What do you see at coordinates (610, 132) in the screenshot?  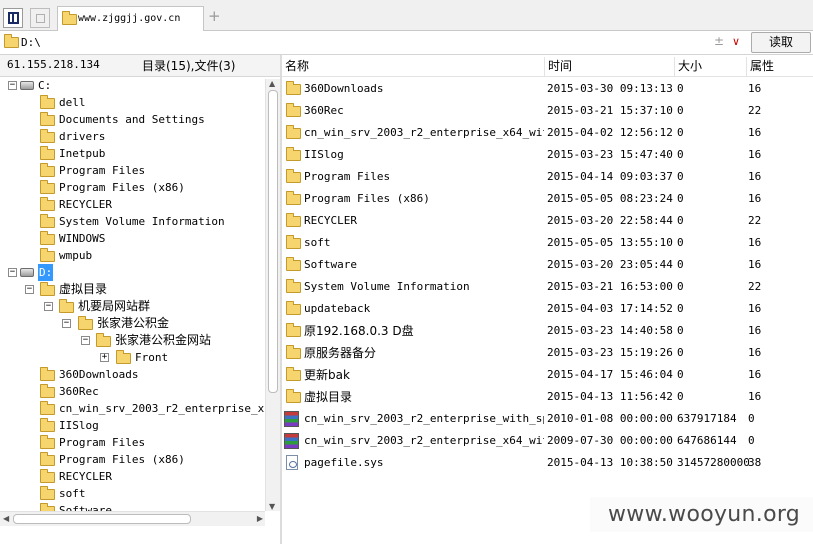 I see `file-time: 2015-04-02 12:56:12` at bounding box center [610, 132].